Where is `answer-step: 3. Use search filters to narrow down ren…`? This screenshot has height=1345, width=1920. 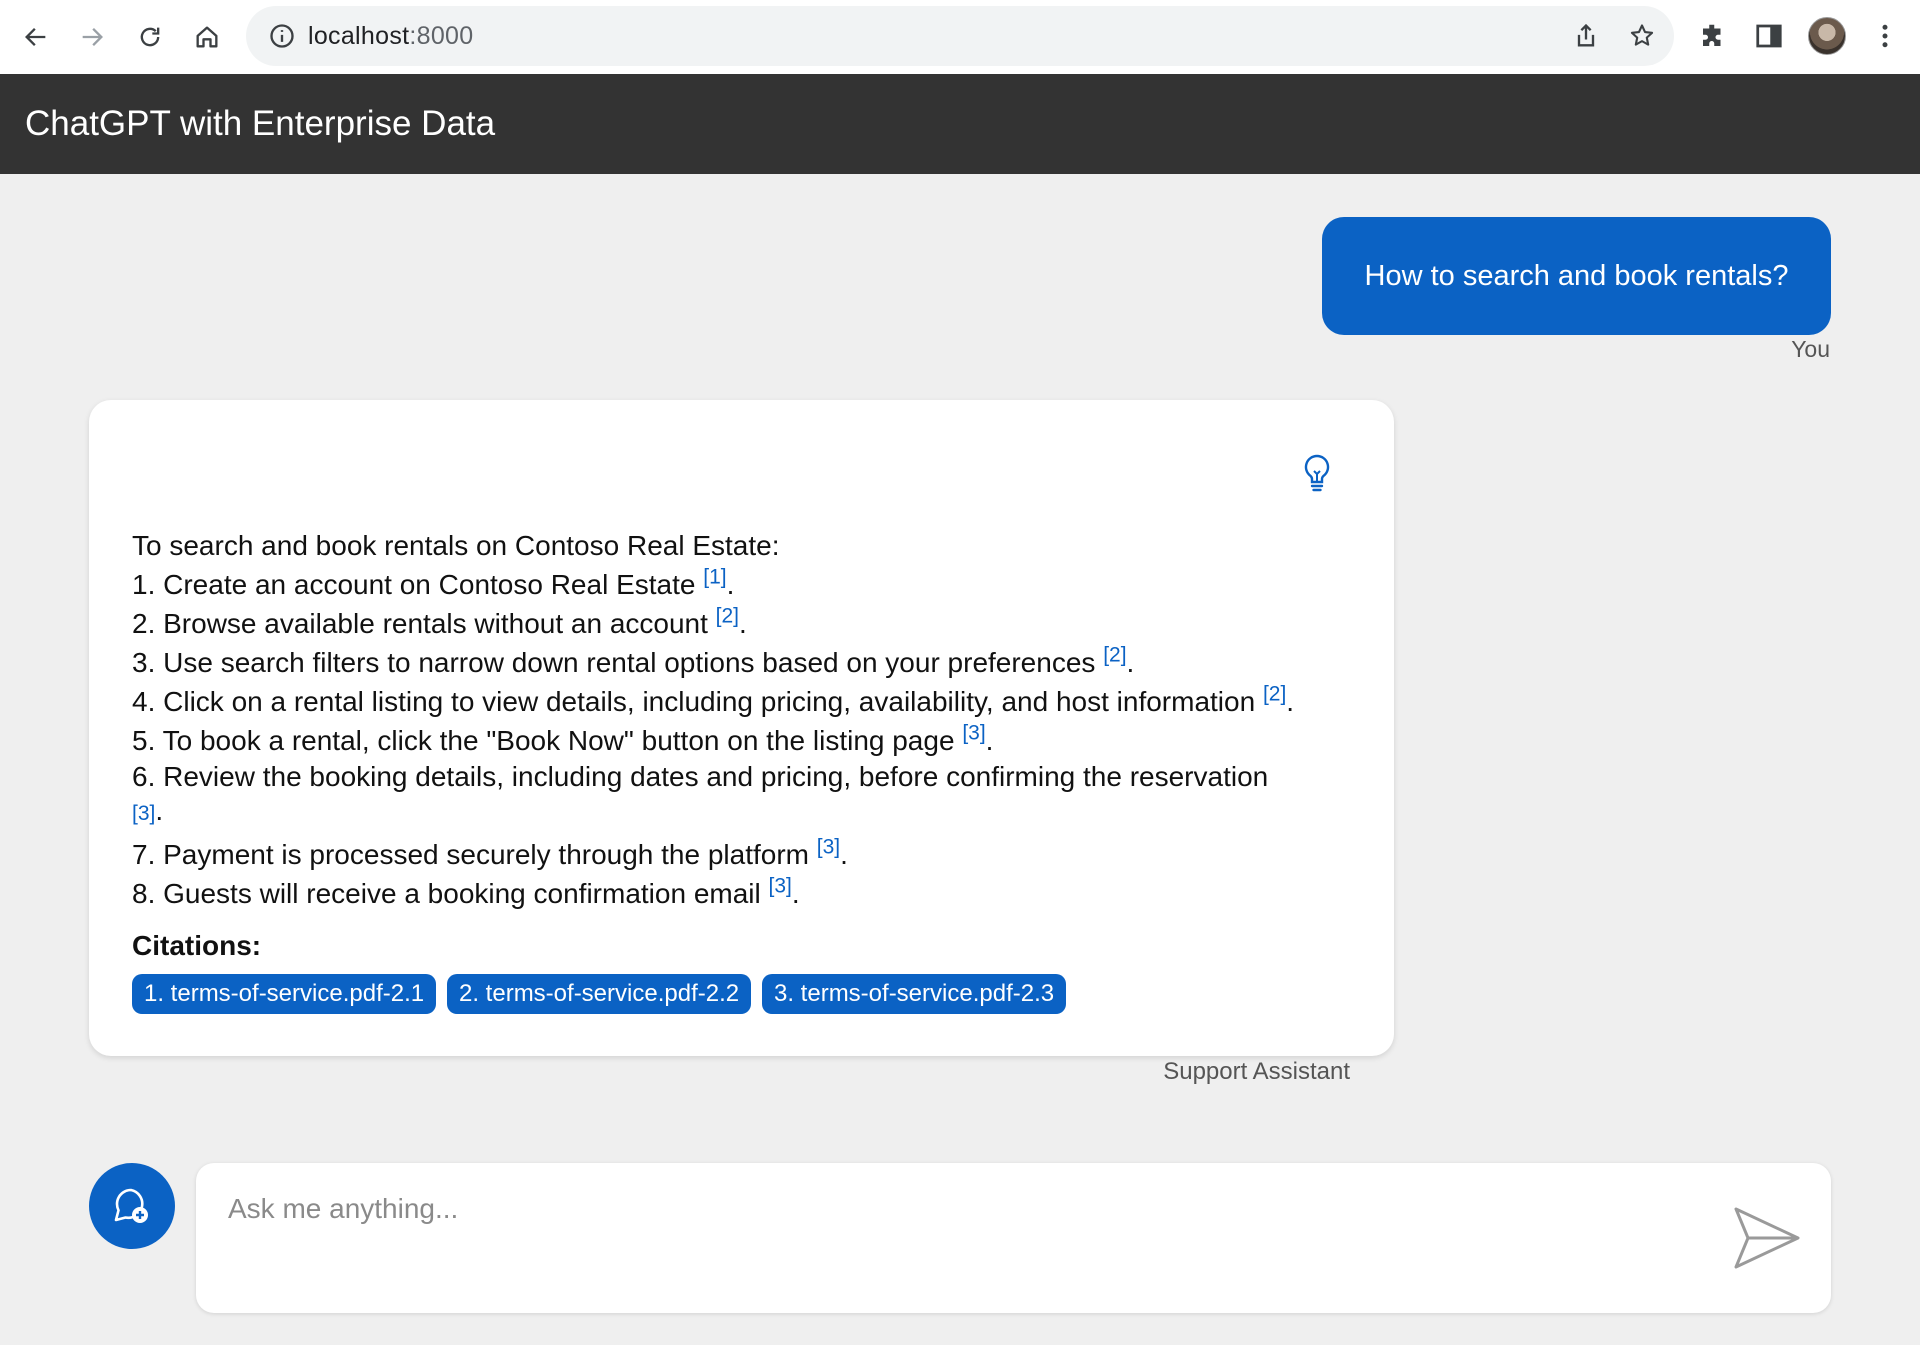 answer-step: 3. Use search filters to narrow down ren… is located at coordinates (633, 660).